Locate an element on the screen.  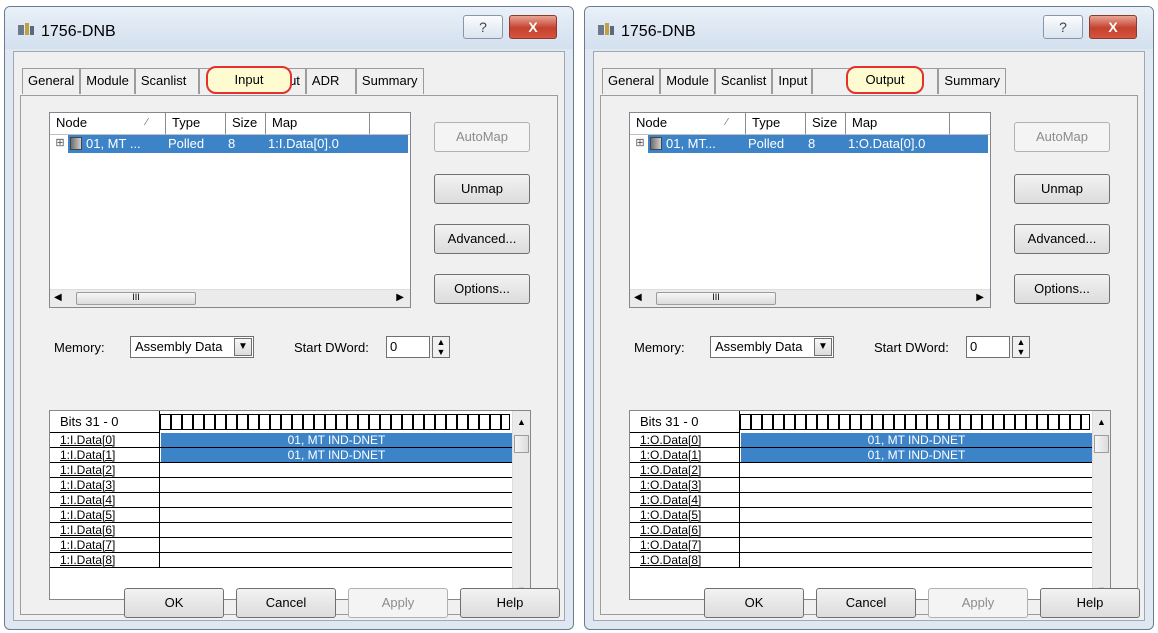
grid-row: 1:O.Data[6] is located at coordinates (861, 530).